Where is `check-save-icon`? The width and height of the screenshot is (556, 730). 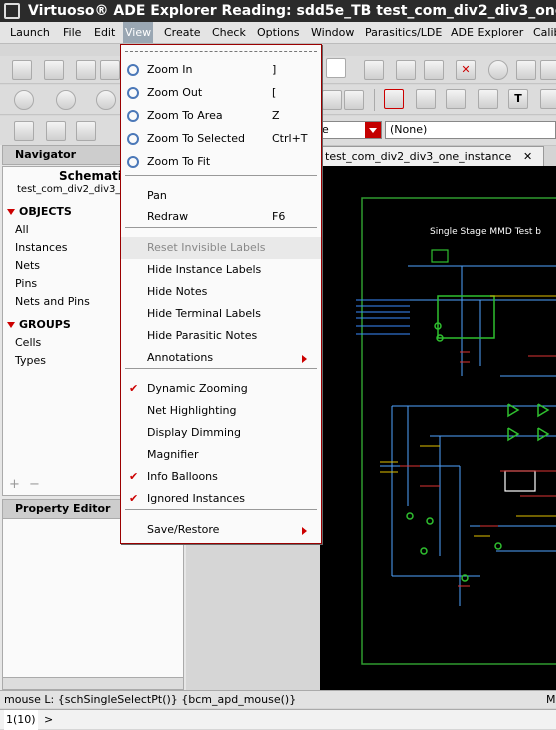 check-save-icon is located at coordinates (86, 70).